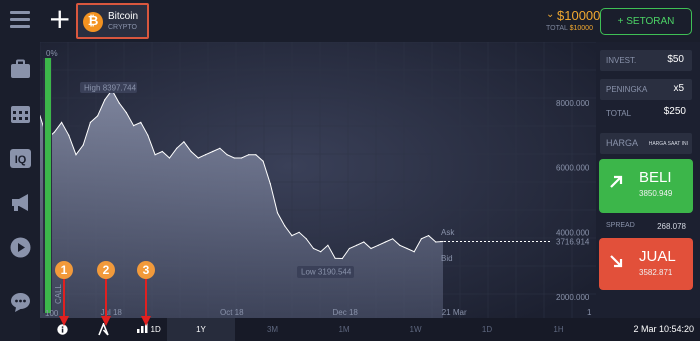 The width and height of the screenshot is (700, 341). I want to click on annotation-marker-2: 2, so click(106, 270).